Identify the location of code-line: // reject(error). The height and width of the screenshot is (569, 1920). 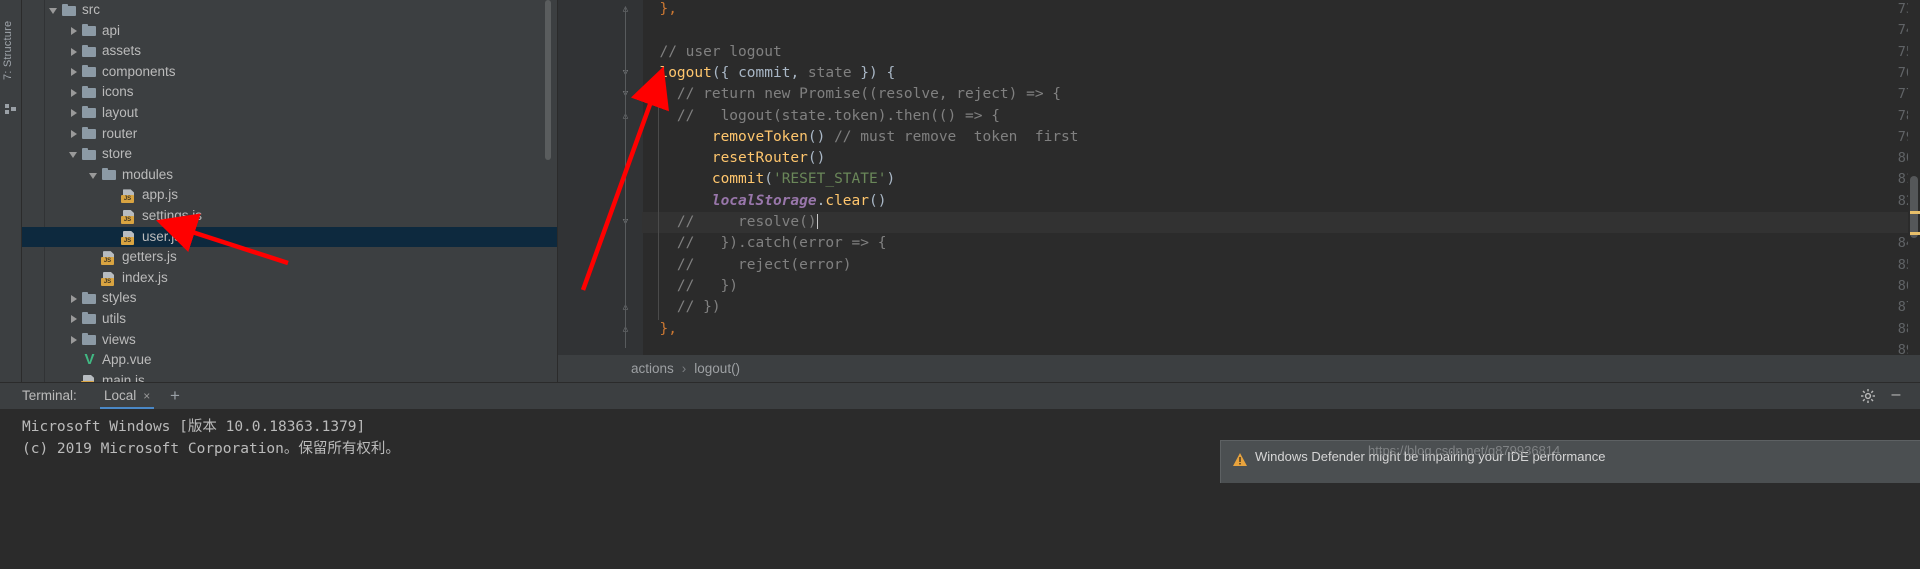
(747, 265).